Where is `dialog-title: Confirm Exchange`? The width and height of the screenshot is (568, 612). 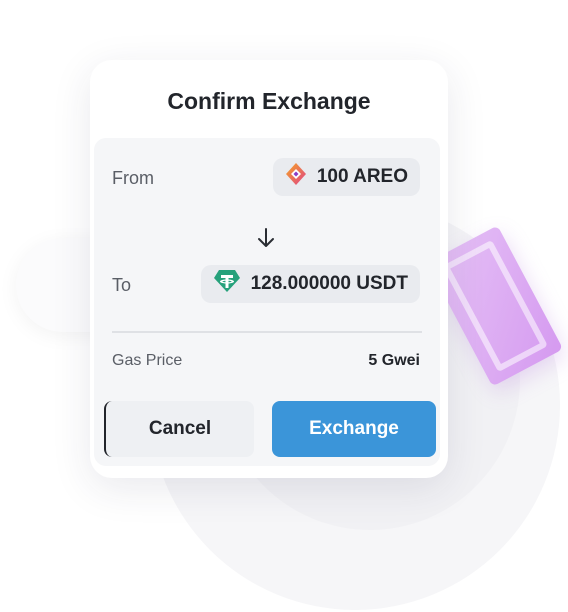 dialog-title: Confirm Exchange is located at coordinates (269, 101).